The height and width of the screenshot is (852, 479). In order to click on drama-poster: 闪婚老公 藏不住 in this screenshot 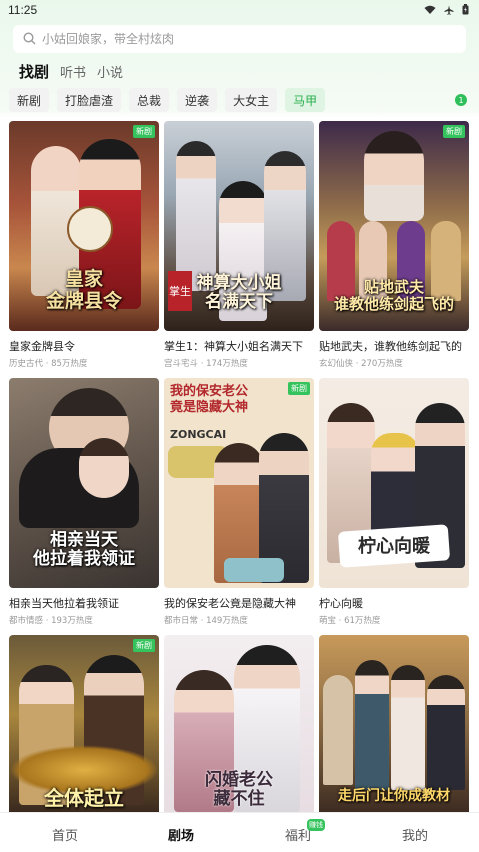, I will do `click(239, 723)`.